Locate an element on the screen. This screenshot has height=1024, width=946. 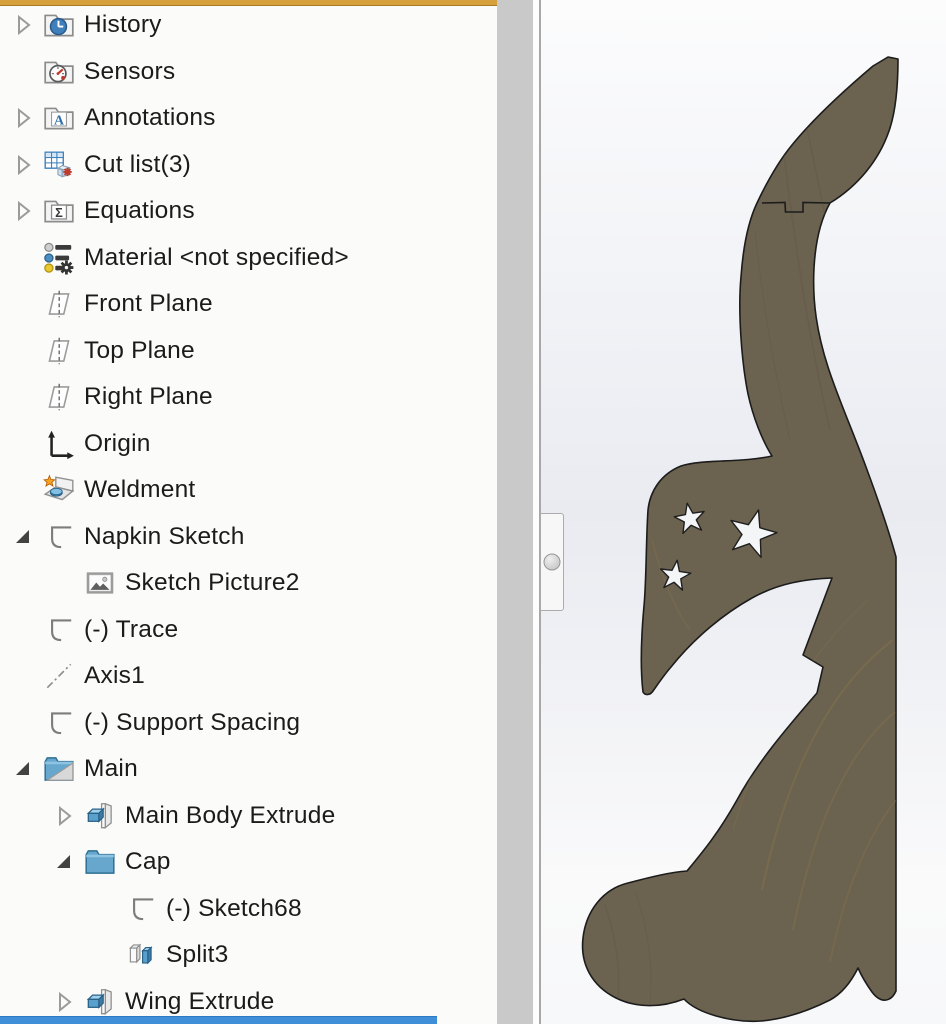
tree-item-label: (-) Support Spacing is located at coordinates (192, 722).